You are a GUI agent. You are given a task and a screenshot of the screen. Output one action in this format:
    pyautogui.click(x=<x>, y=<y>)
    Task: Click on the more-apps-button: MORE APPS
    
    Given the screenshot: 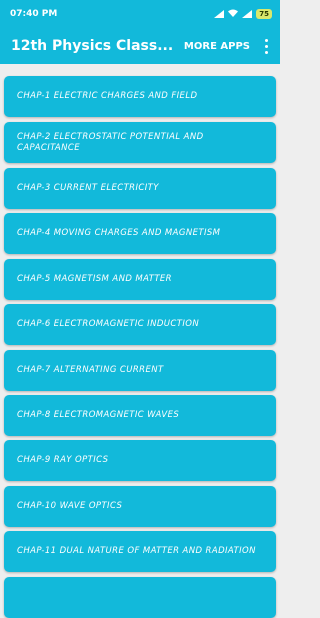 What is the action you would take?
    pyautogui.click(x=217, y=46)
    